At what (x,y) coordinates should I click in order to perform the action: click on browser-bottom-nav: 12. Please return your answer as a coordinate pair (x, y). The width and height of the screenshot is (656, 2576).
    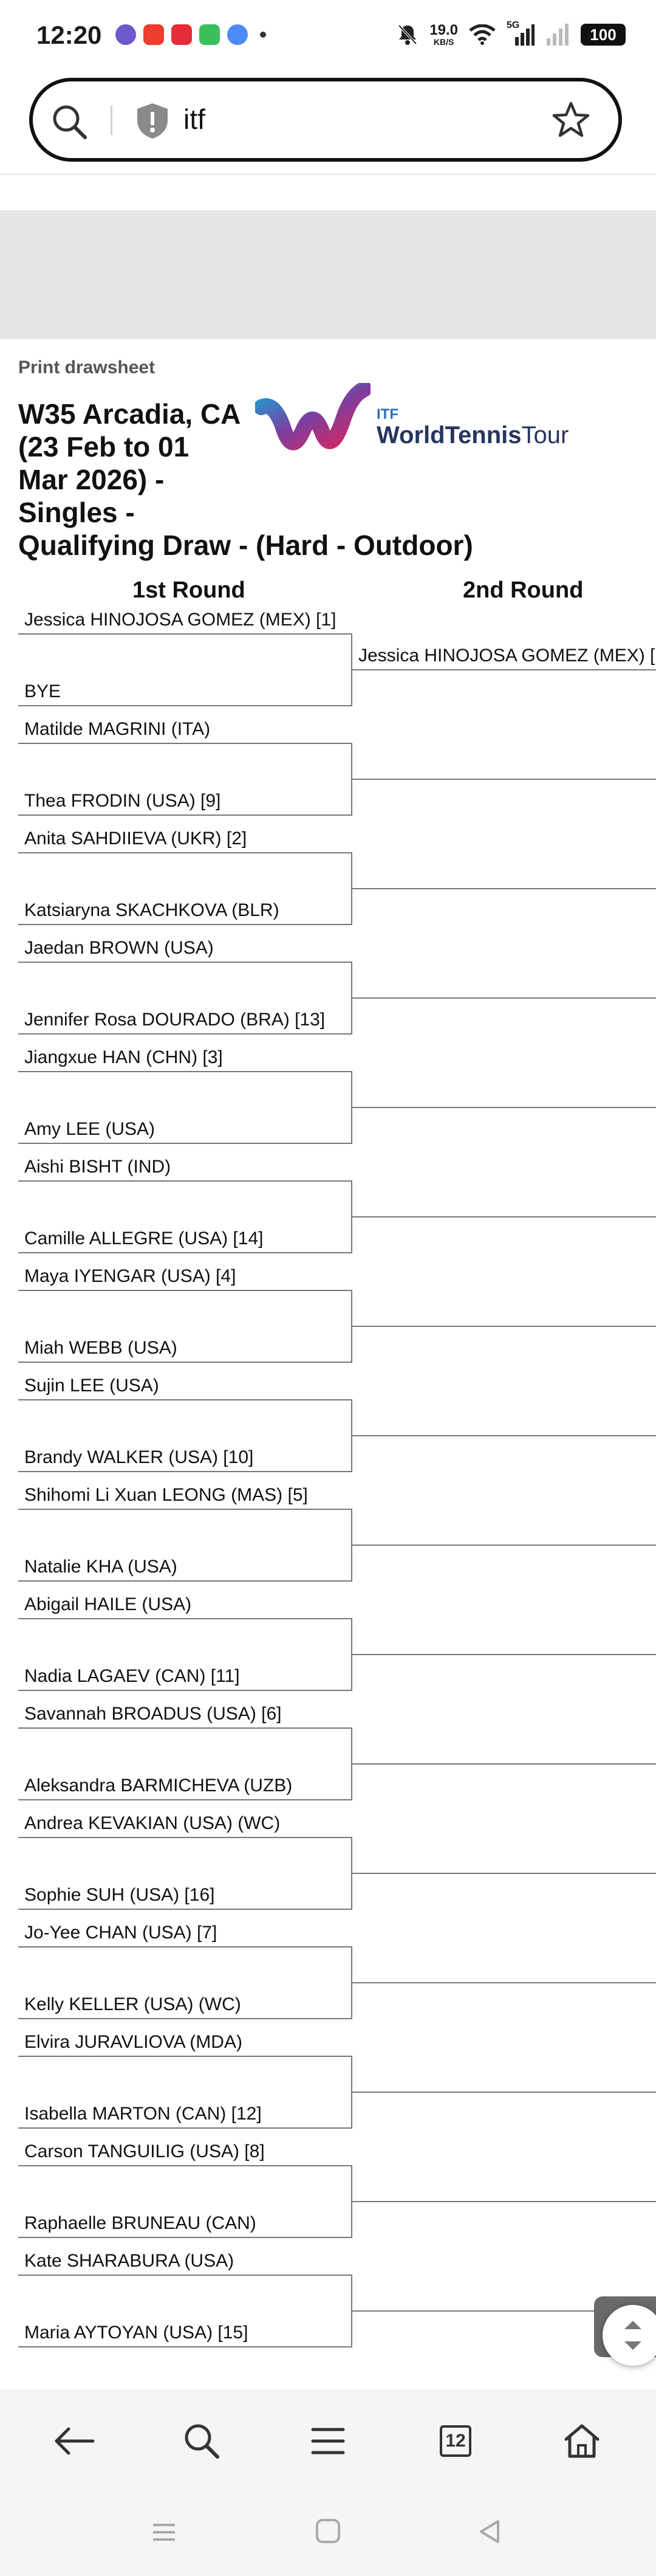
    Looking at the image, I should click on (328, 2440).